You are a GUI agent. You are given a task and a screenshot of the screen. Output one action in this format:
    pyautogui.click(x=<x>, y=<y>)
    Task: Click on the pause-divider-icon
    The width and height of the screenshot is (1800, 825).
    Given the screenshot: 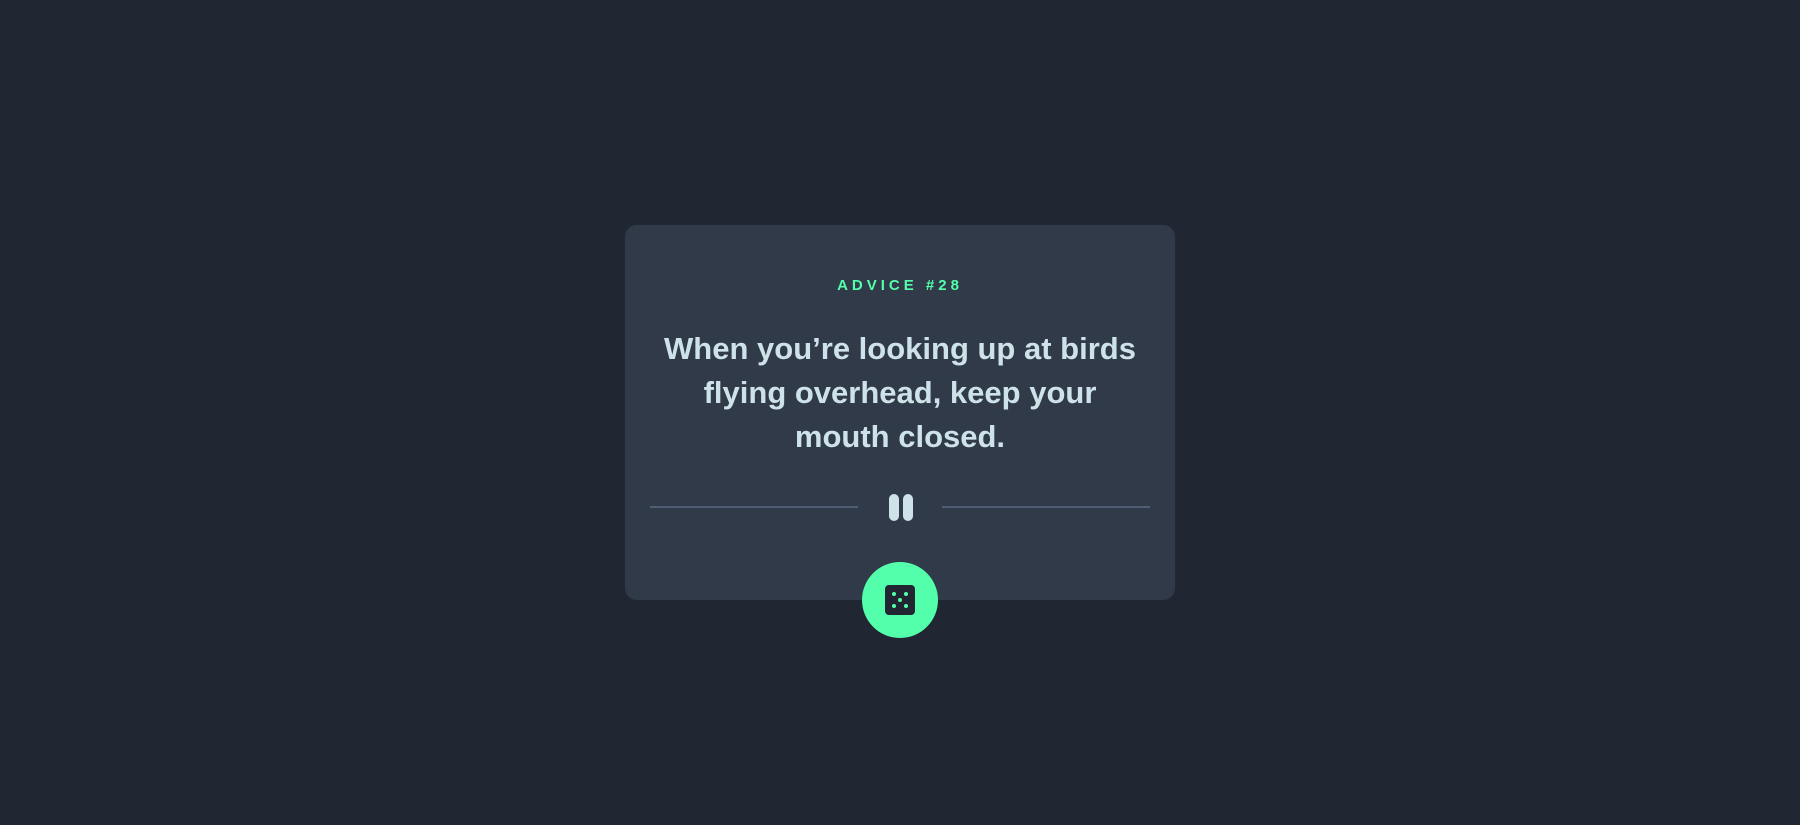 What is the action you would take?
    pyautogui.click(x=900, y=507)
    